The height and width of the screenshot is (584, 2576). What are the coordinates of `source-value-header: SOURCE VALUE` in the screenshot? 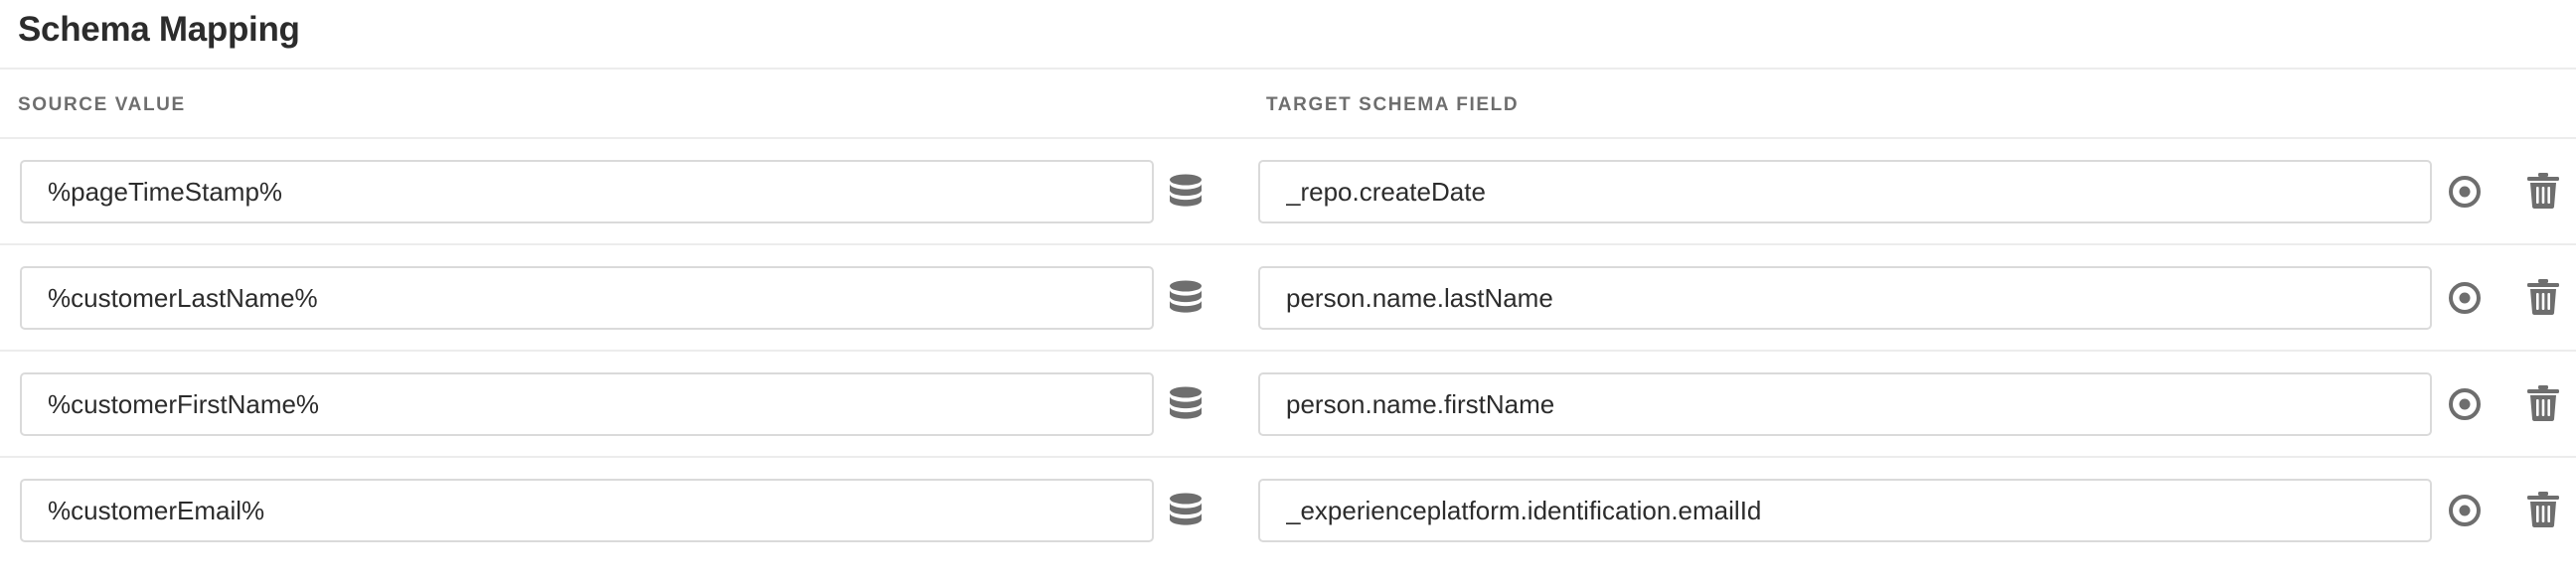 It's located at (102, 104).